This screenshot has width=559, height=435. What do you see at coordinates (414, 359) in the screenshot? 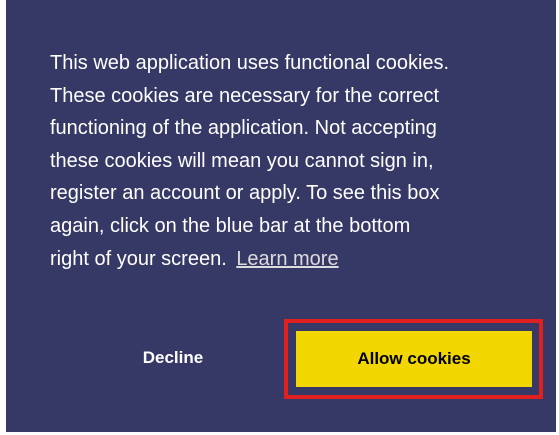
I see `allow-cookies-button: Allow cookies` at bounding box center [414, 359].